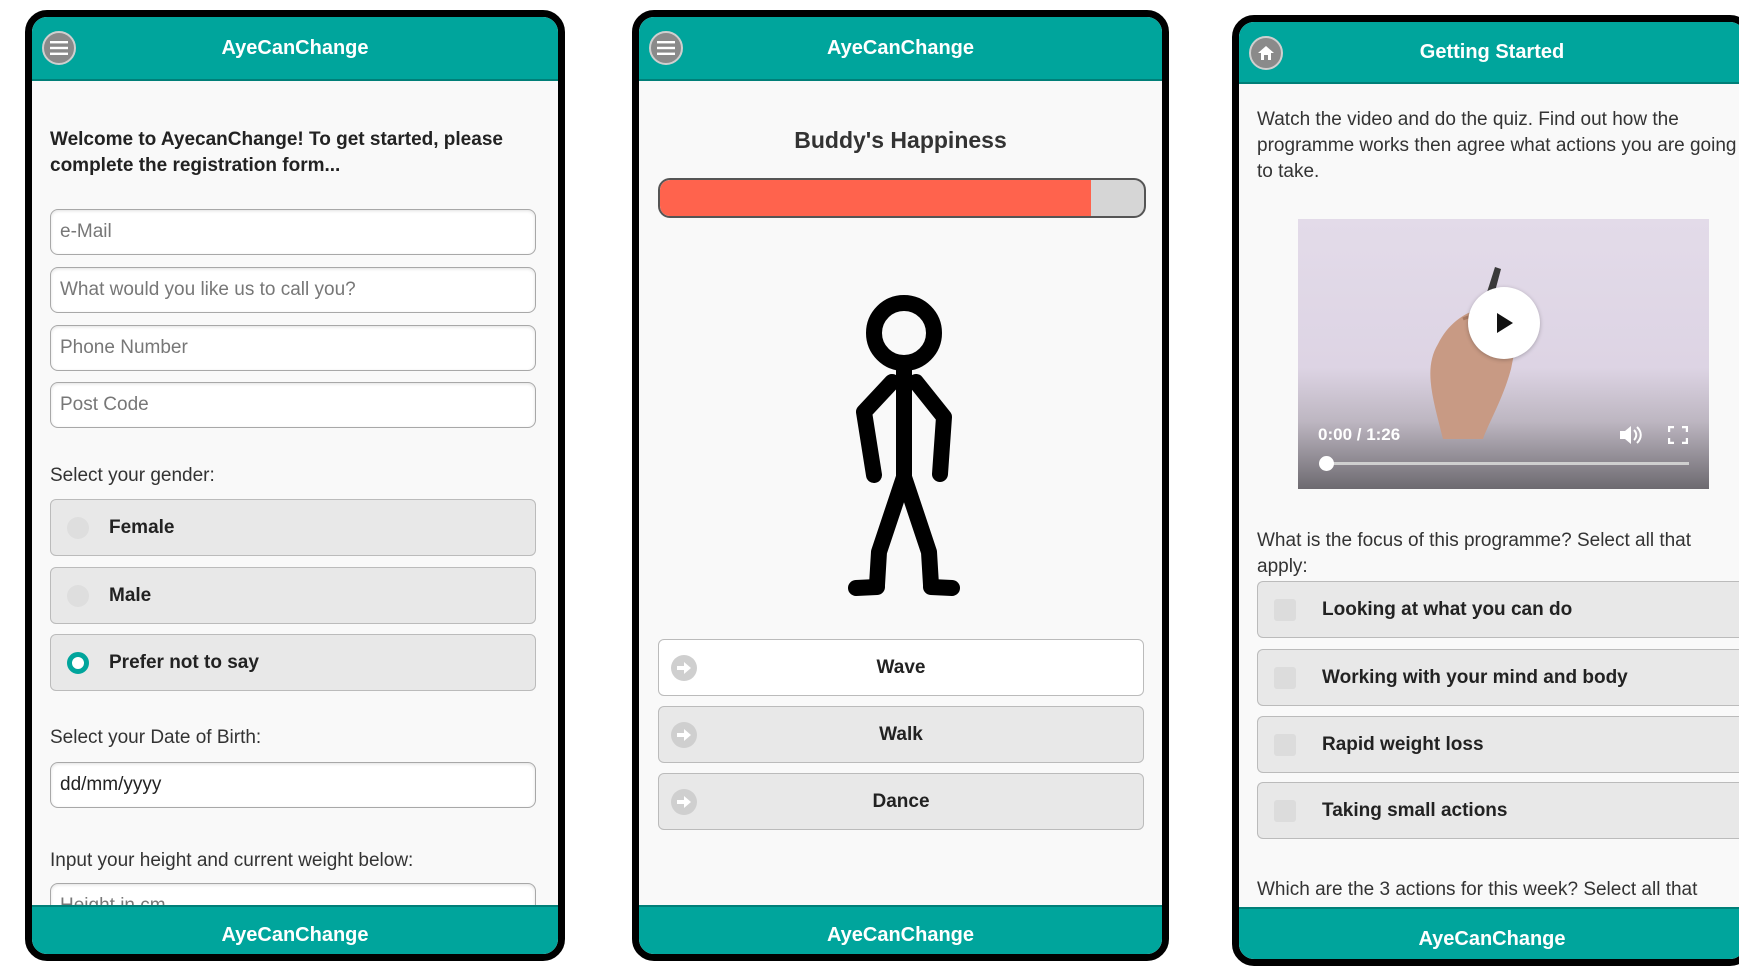 The image size is (1739, 966). Describe the element at coordinates (1475, 677) in the screenshot. I see `option-label: Working with your mind and body` at that location.